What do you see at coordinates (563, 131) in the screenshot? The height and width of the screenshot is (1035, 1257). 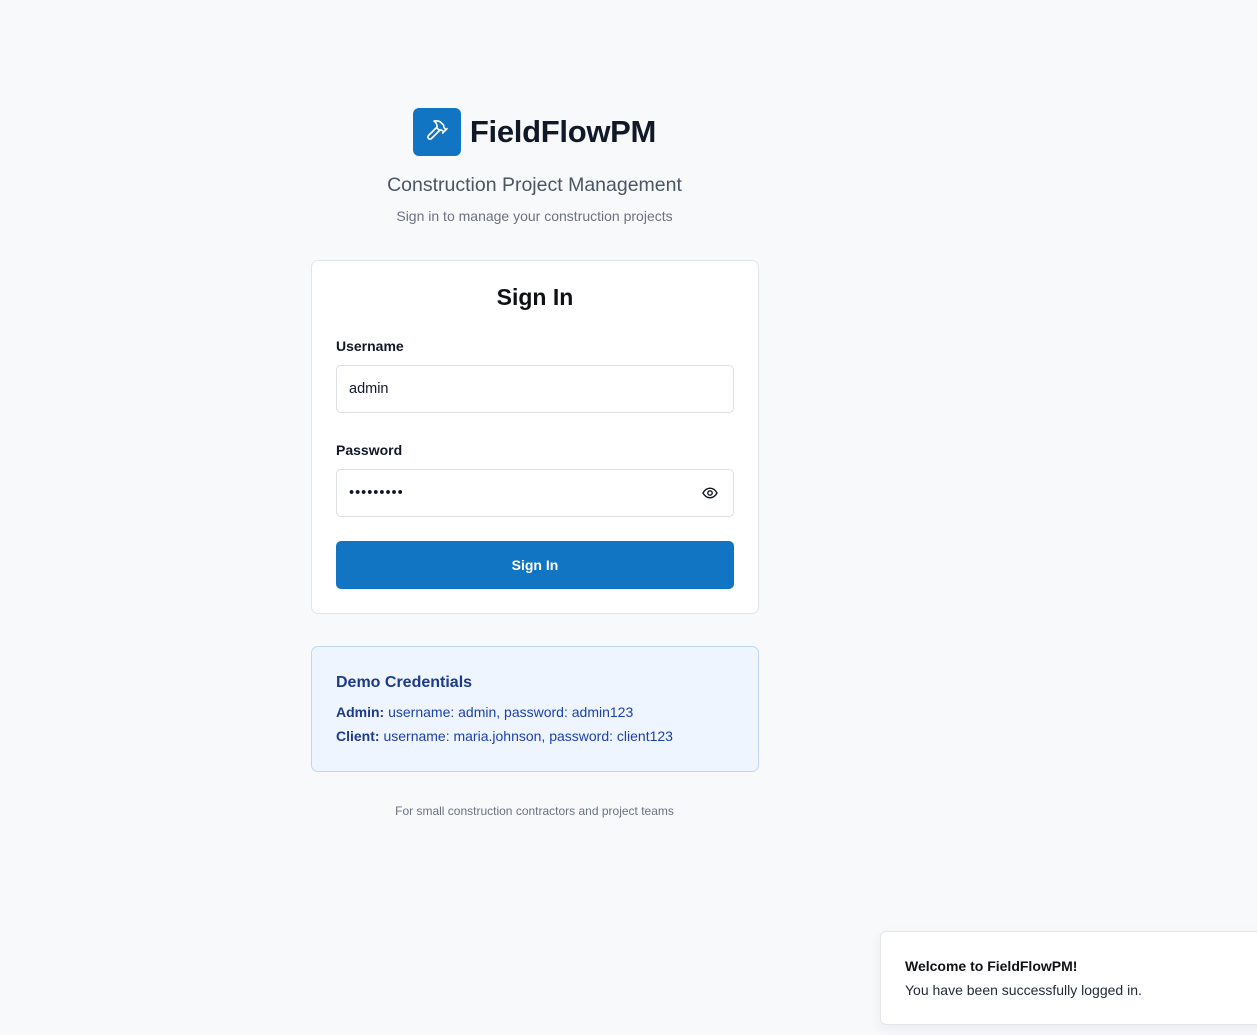 I see `brand-name: FieldFlowPM` at bounding box center [563, 131].